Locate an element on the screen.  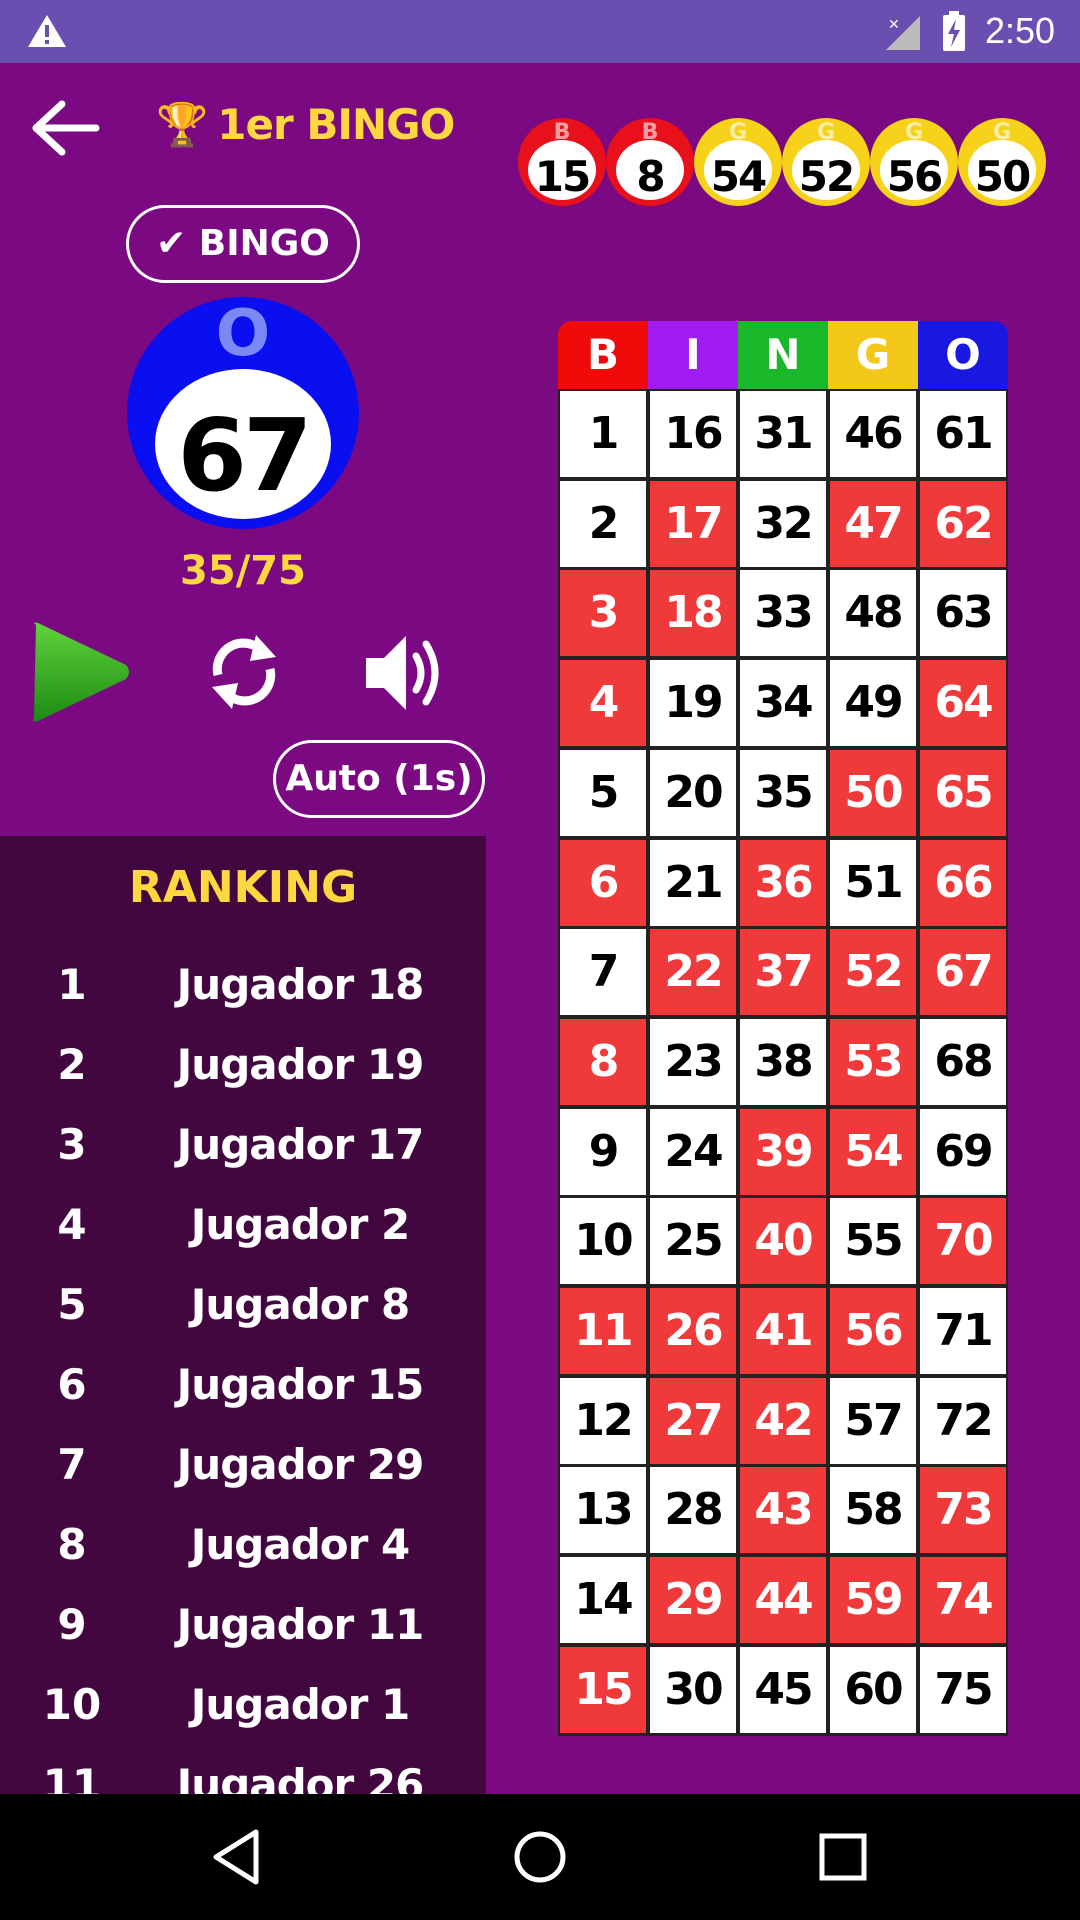
back-arrow-icon is located at coordinates (64, 128).